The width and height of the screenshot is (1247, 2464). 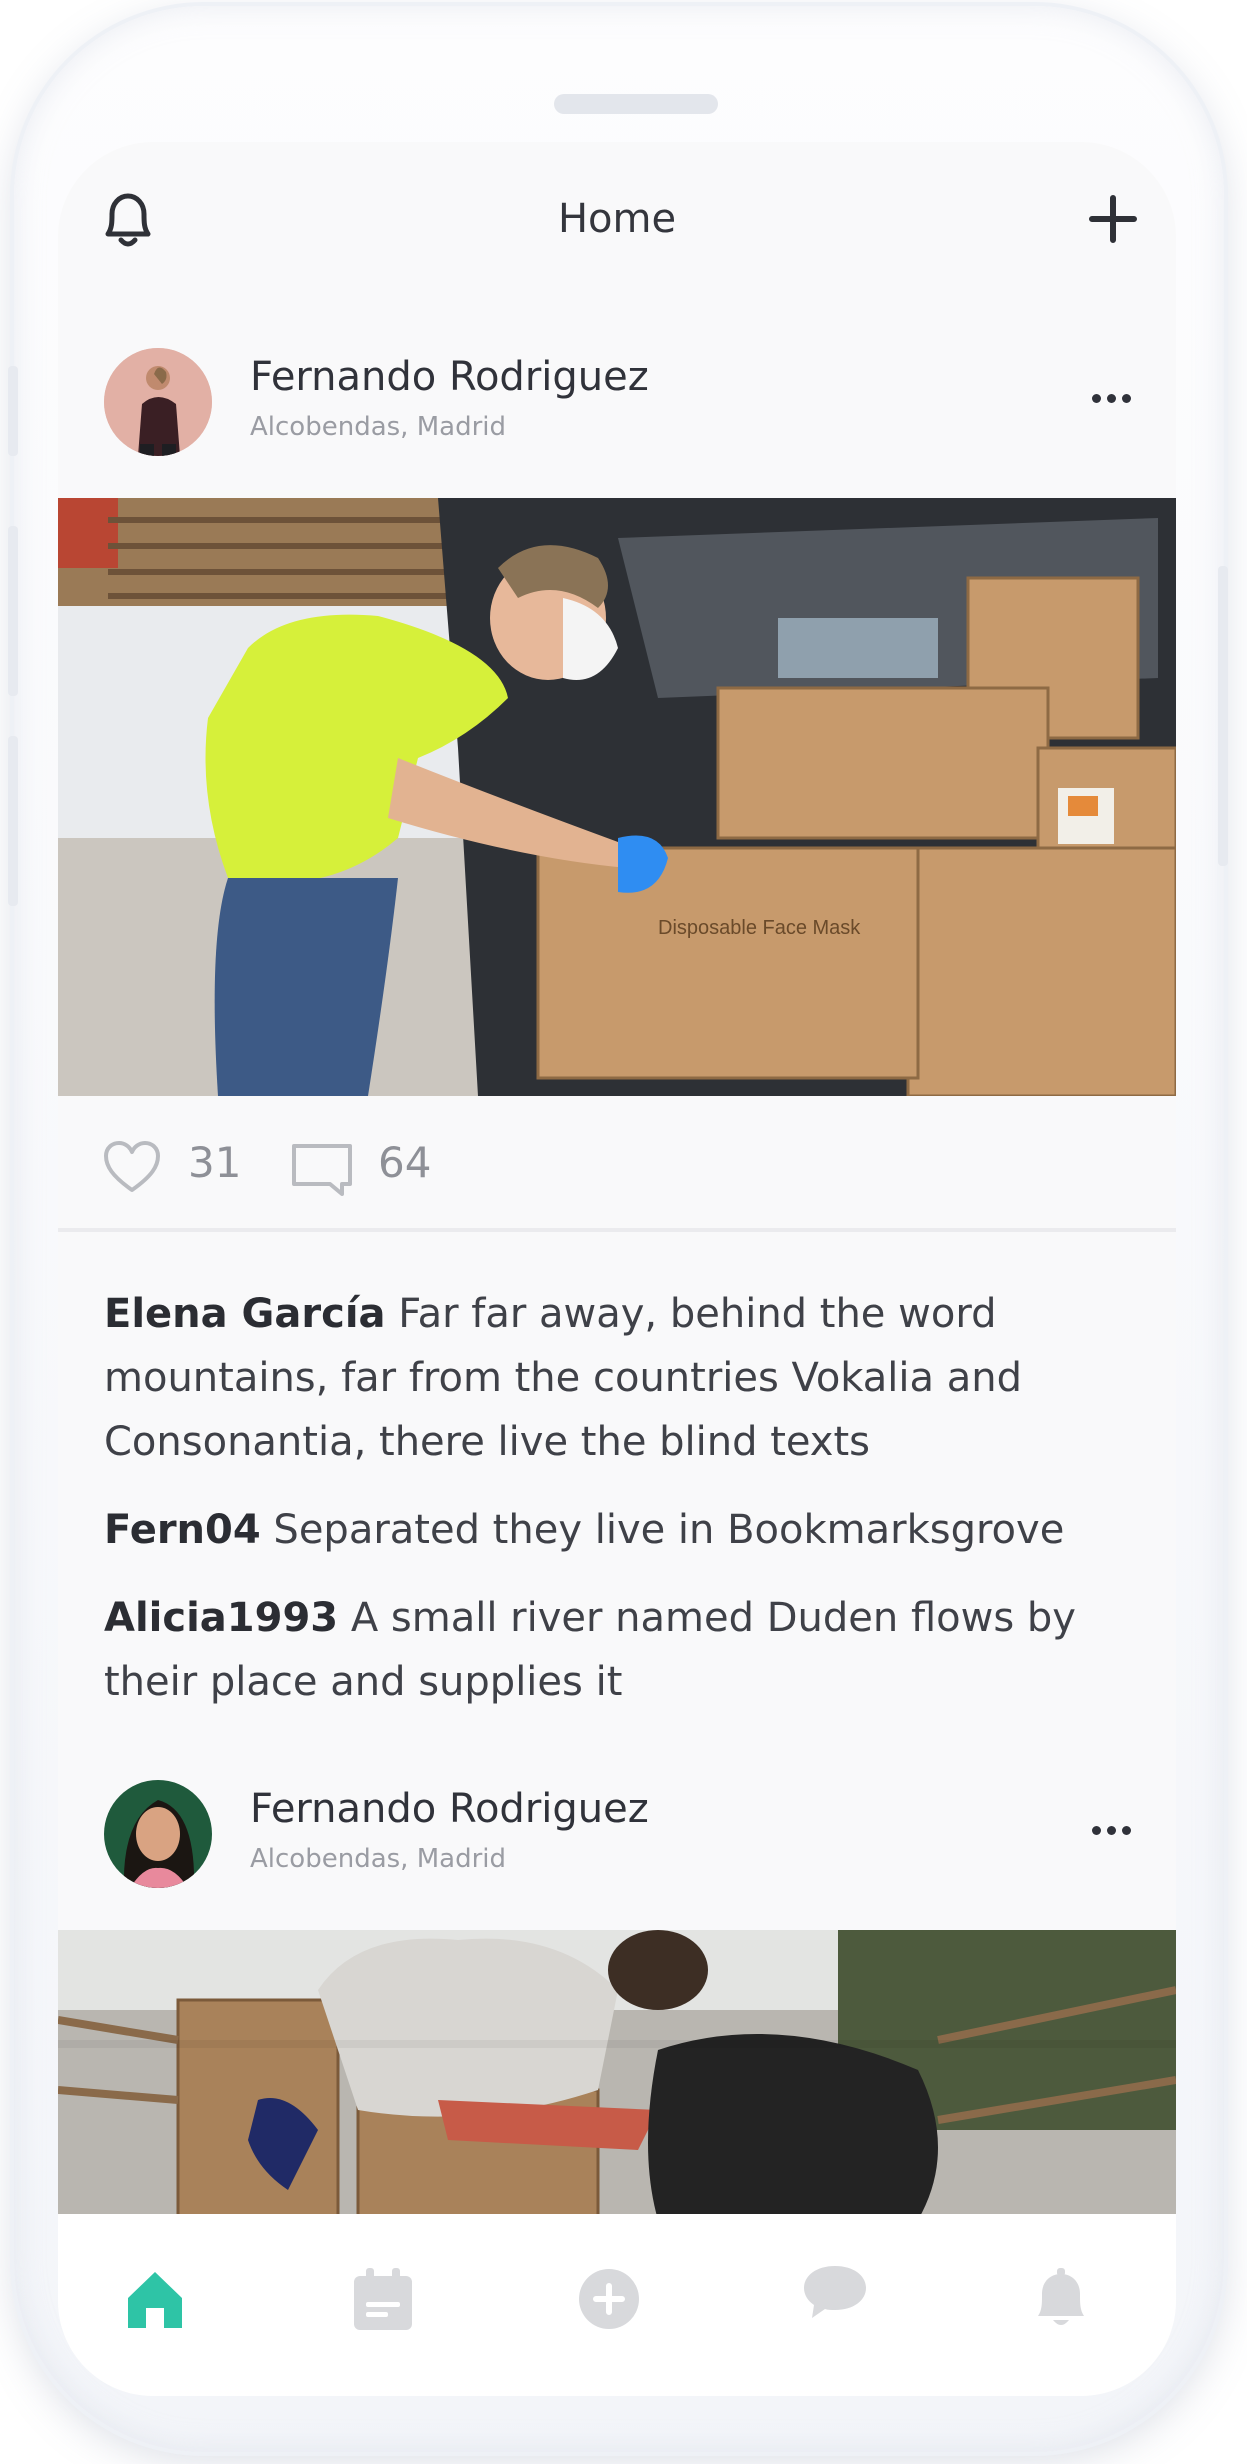 I want to click on top-bar: Home, so click(x=617, y=221).